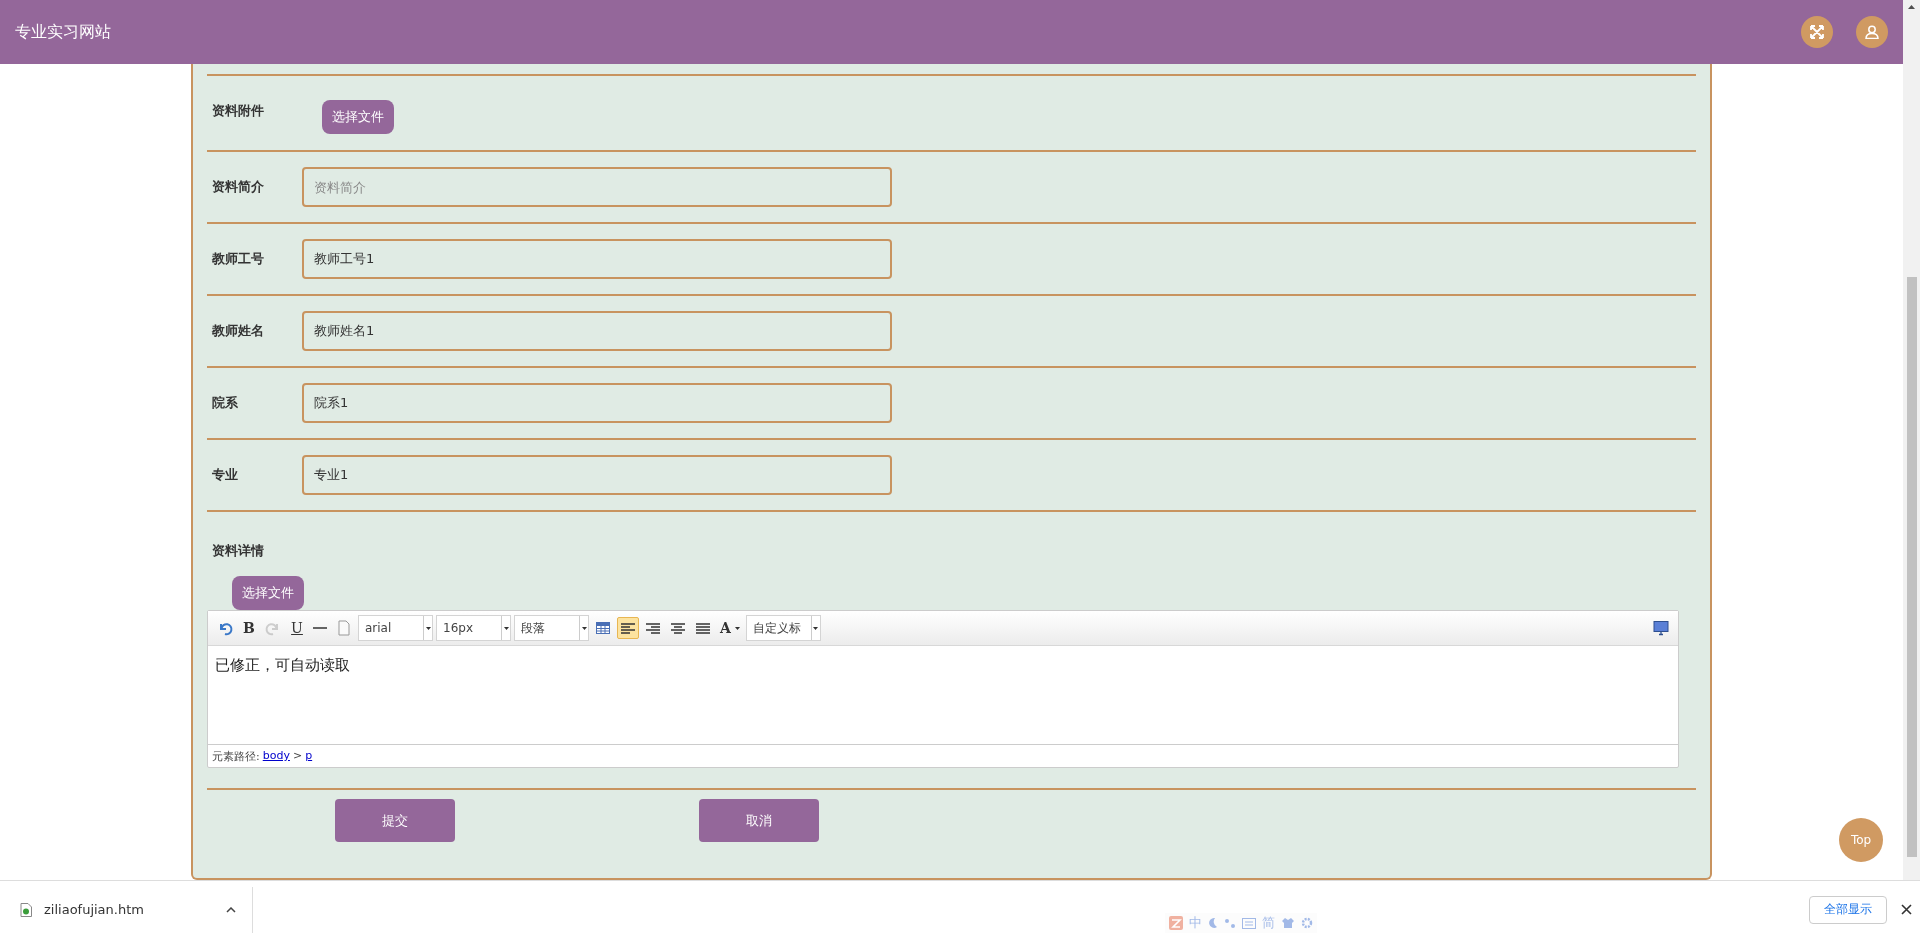  What do you see at coordinates (1911, 7) in the screenshot?
I see `scroll-up-icon` at bounding box center [1911, 7].